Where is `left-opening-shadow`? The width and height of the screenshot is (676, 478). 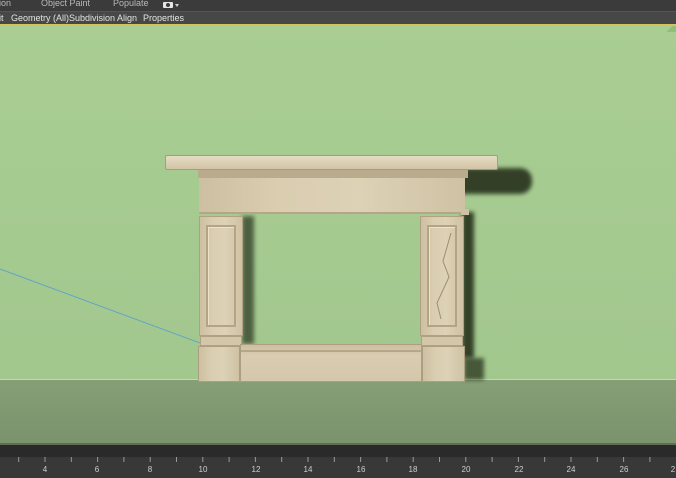
left-opening-shadow is located at coordinates (248, 280).